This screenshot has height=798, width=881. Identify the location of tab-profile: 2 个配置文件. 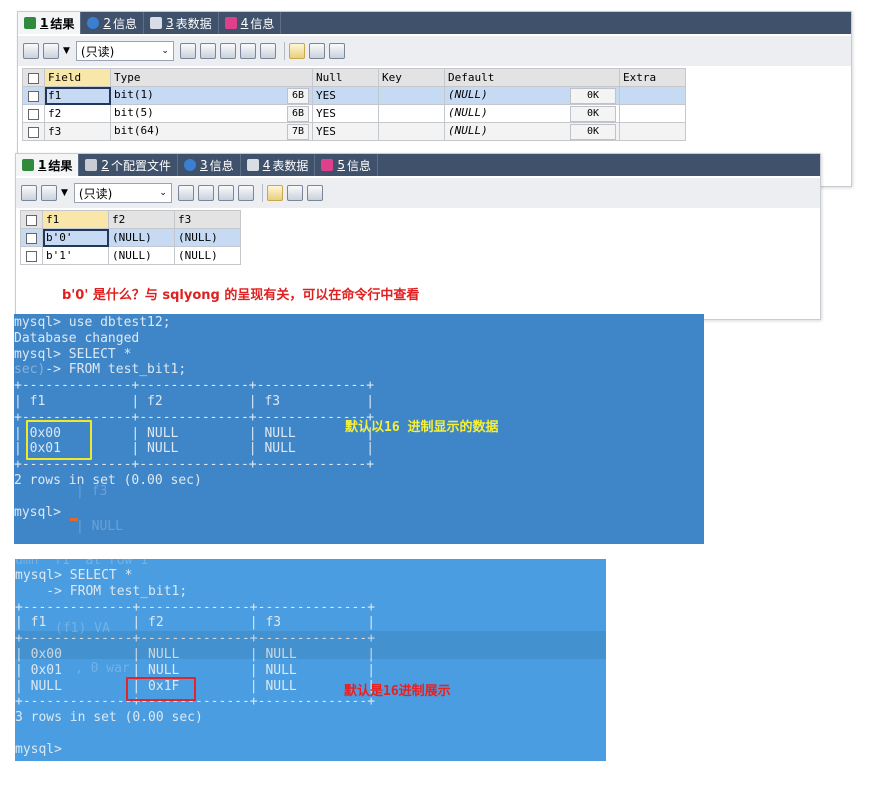
(129, 165).